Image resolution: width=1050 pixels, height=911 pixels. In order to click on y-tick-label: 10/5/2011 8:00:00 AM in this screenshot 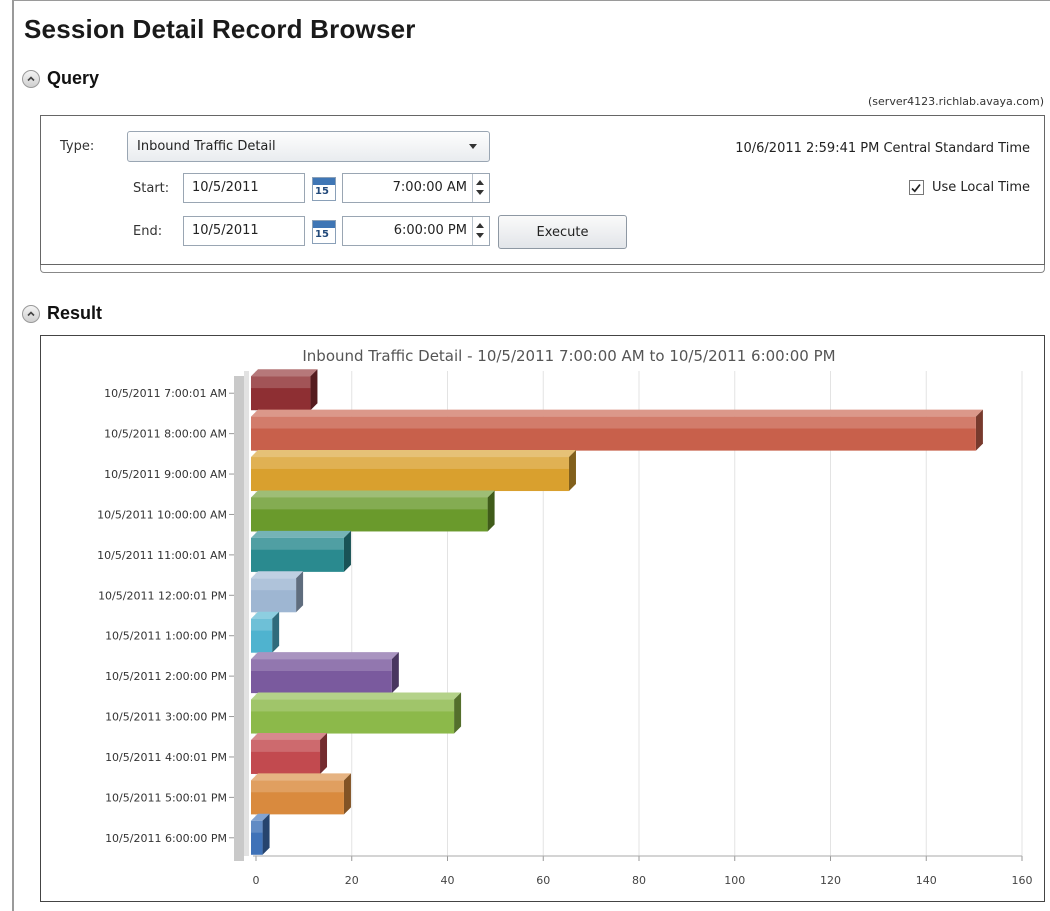, I will do `click(165, 434)`.